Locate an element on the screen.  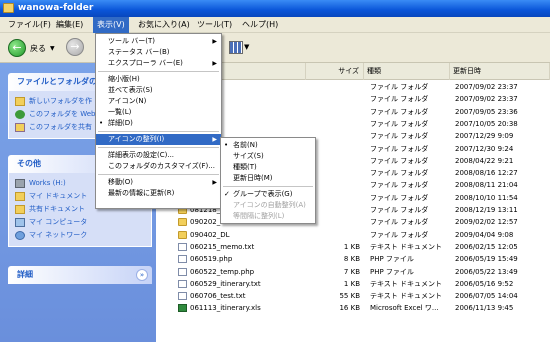
file-date: 2006/11/13 9:45 is located at coordinates (484, 308).